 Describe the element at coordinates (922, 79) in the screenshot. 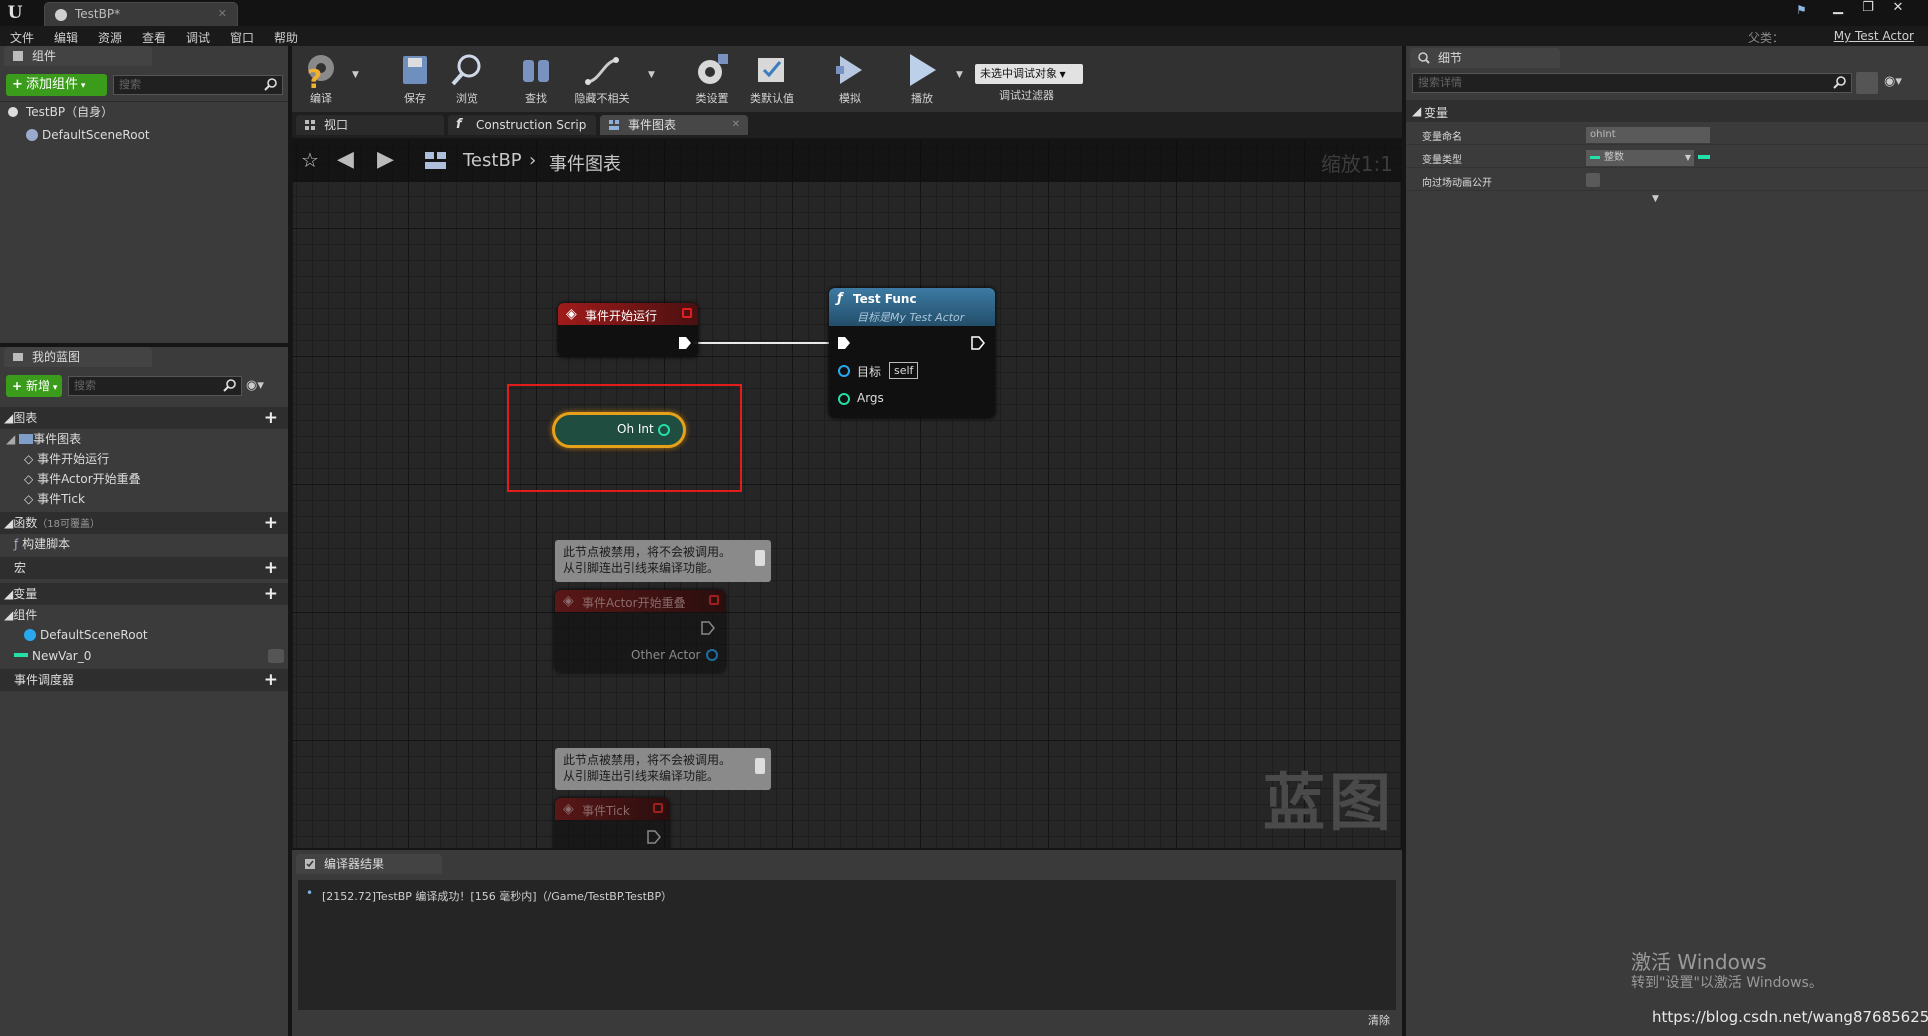

I see `play-button: 播放` at that location.